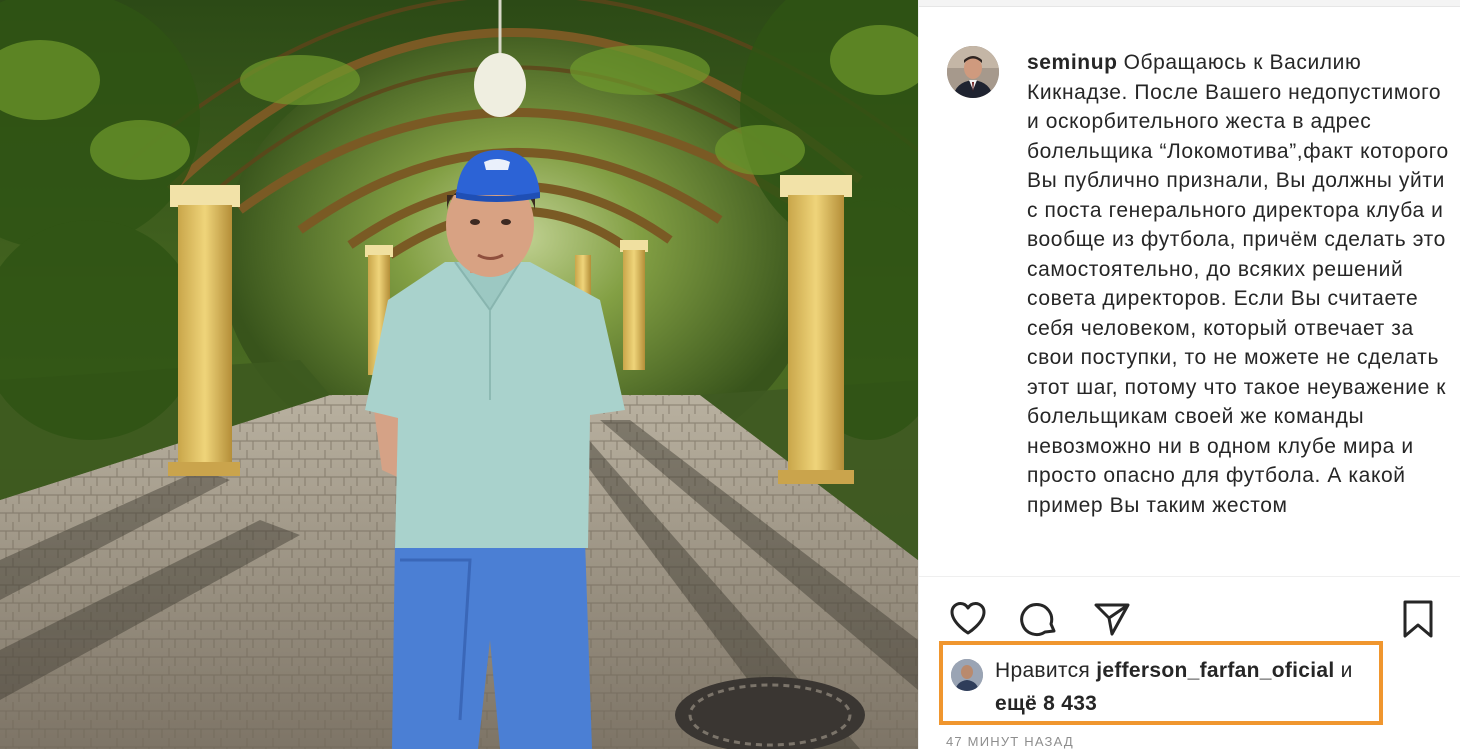 The image size is (1460, 749). What do you see at coordinates (1418, 619) in the screenshot?
I see `bookmark-icon` at bounding box center [1418, 619].